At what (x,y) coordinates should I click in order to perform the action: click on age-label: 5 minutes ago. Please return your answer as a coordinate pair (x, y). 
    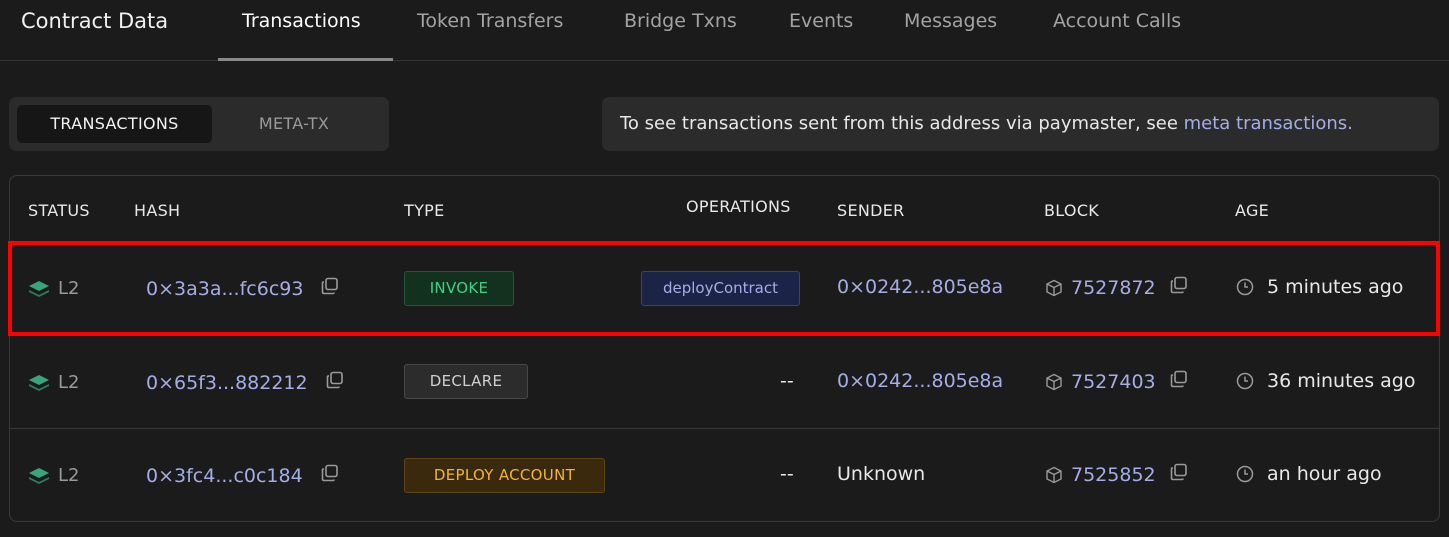
    Looking at the image, I should click on (1335, 287).